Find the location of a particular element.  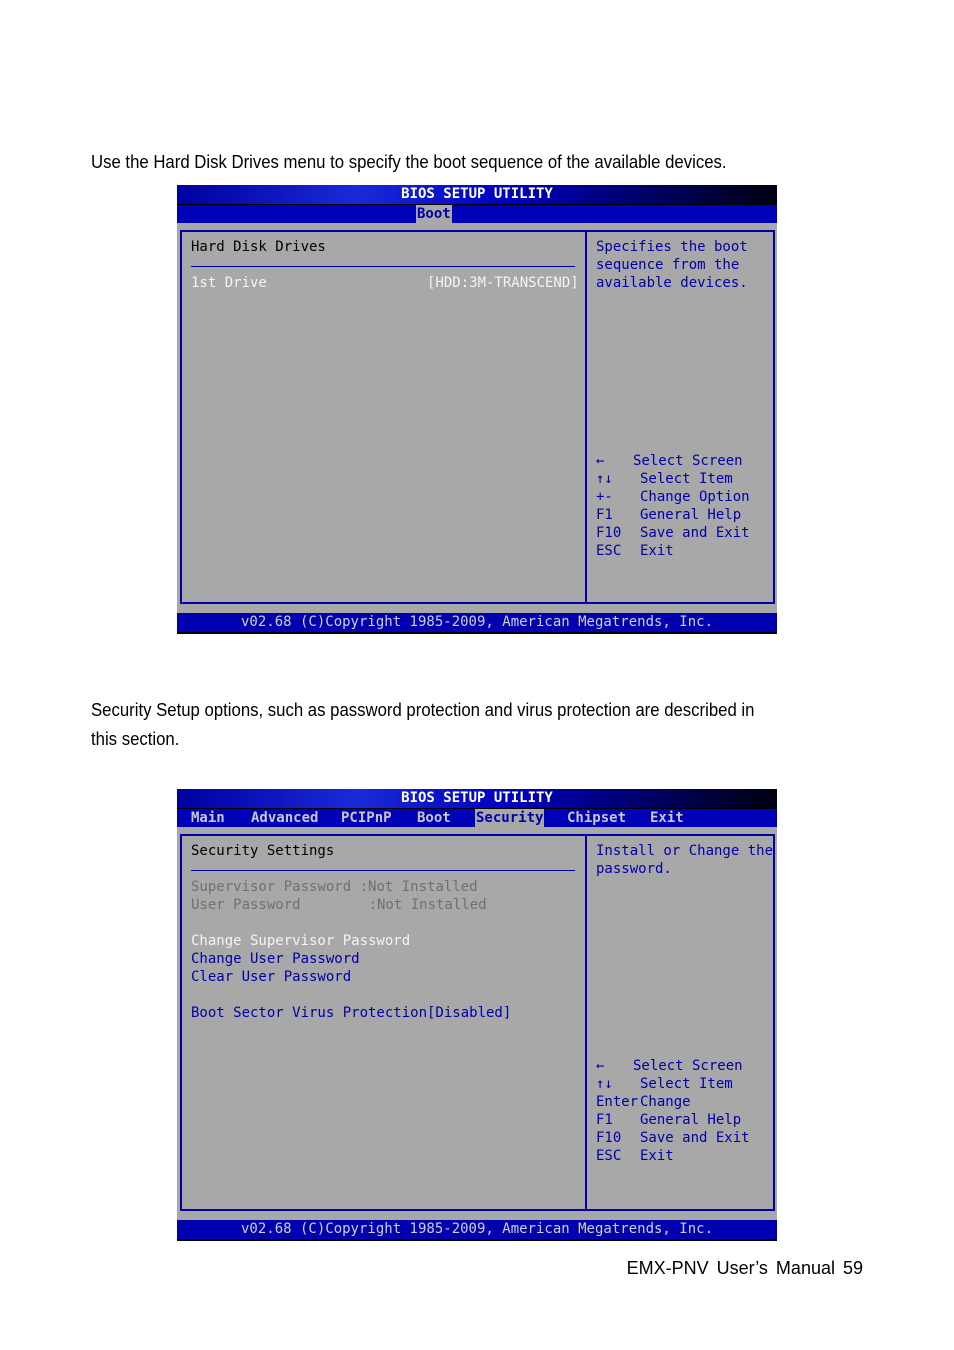

key-hint-change-option: +- Change Option is located at coordinates (673, 497).